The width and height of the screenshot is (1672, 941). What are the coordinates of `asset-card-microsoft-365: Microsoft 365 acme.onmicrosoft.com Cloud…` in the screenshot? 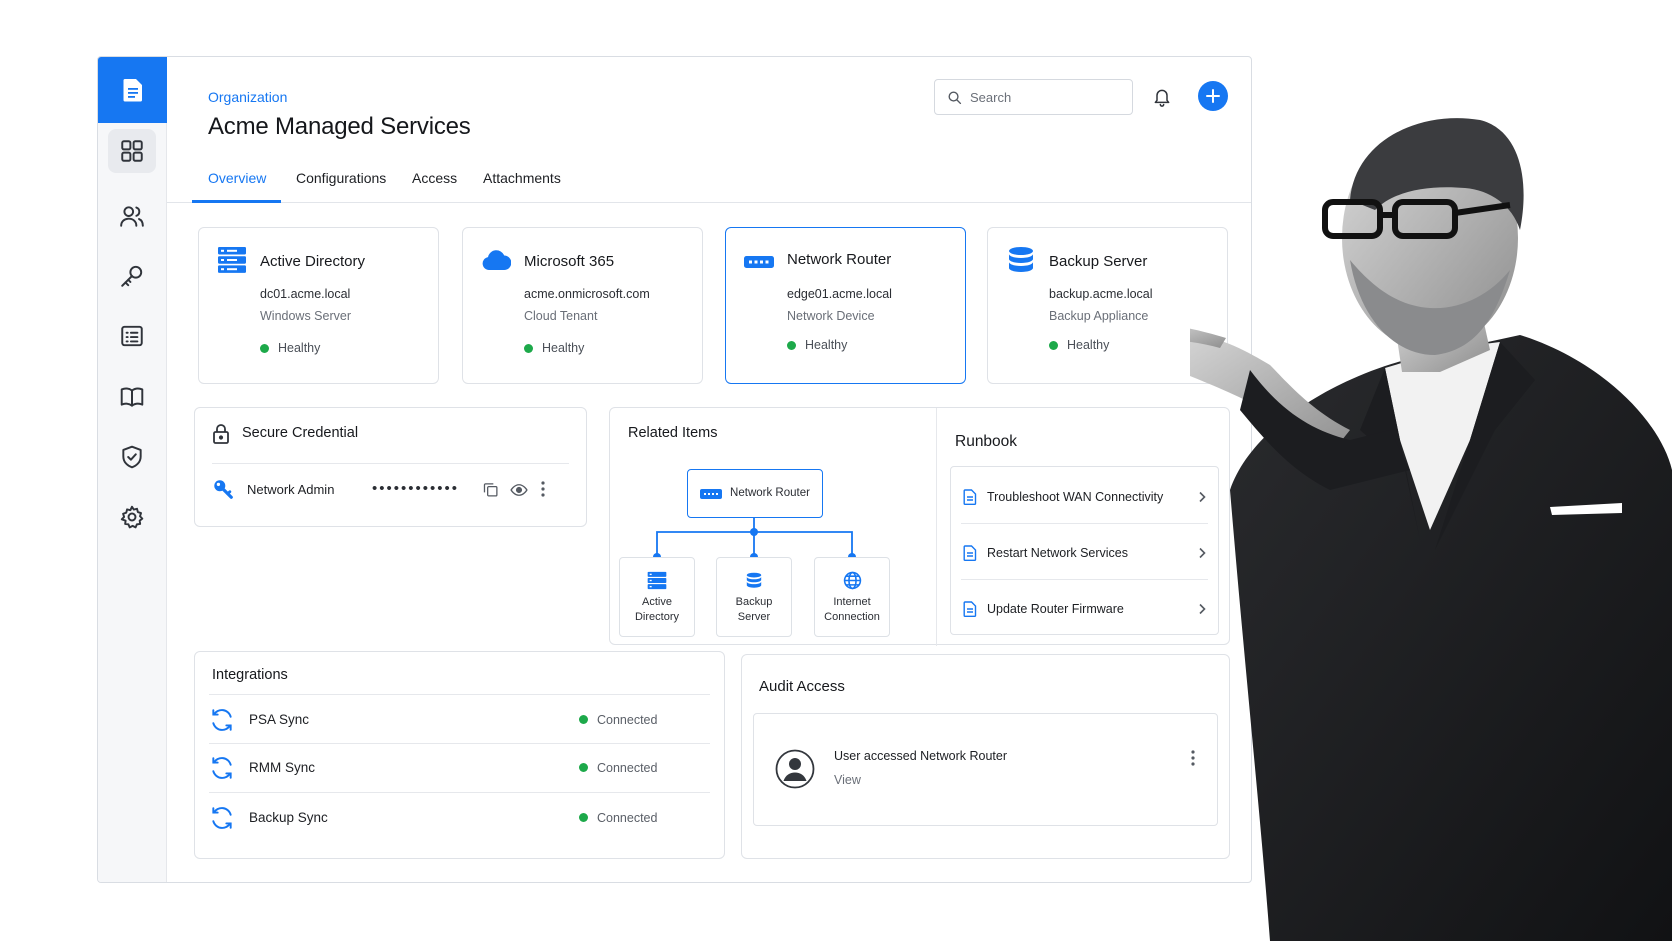 It's located at (582, 305).